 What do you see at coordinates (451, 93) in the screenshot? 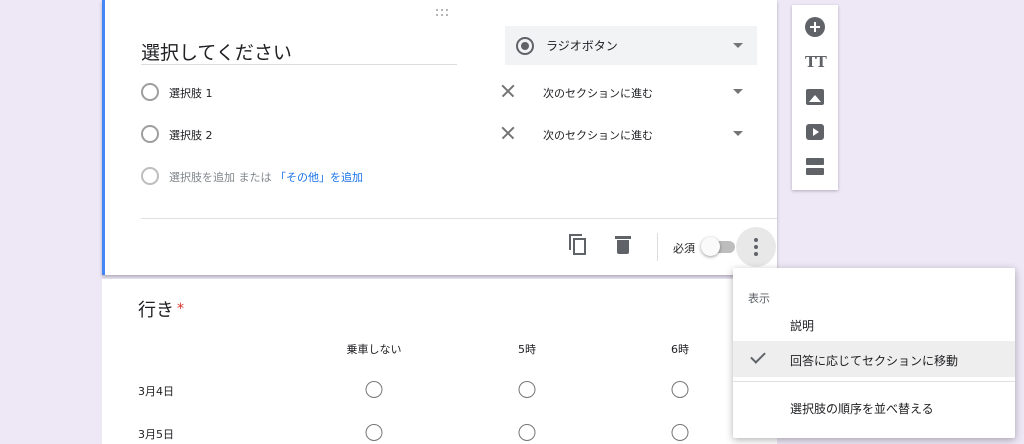
I see `option-row: 選択肢 1 次のセクションに進む` at bounding box center [451, 93].